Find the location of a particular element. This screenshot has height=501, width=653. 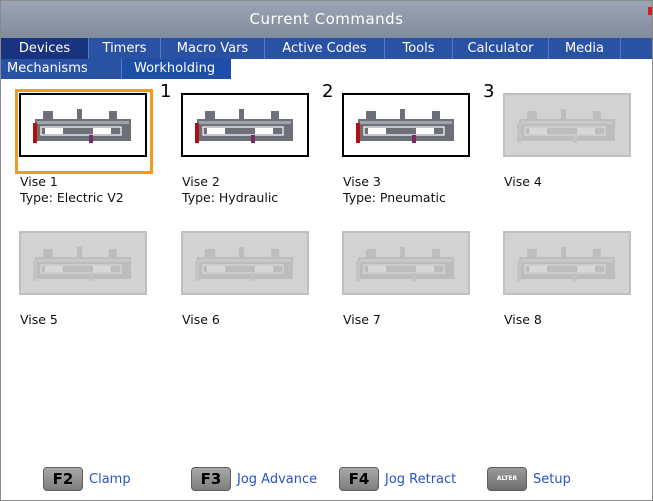

f4-key-icon: F4 is located at coordinates (359, 479).